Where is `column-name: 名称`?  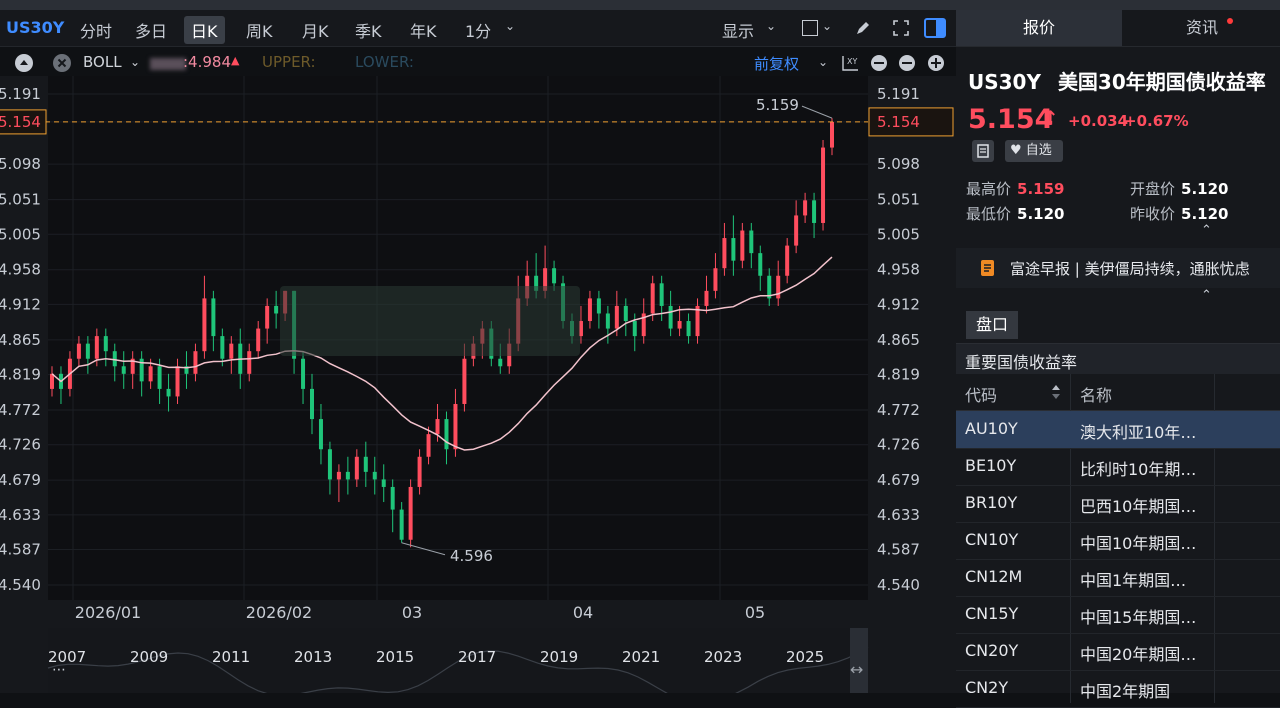 column-name: 名称 is located at coordinates (1096, 394).